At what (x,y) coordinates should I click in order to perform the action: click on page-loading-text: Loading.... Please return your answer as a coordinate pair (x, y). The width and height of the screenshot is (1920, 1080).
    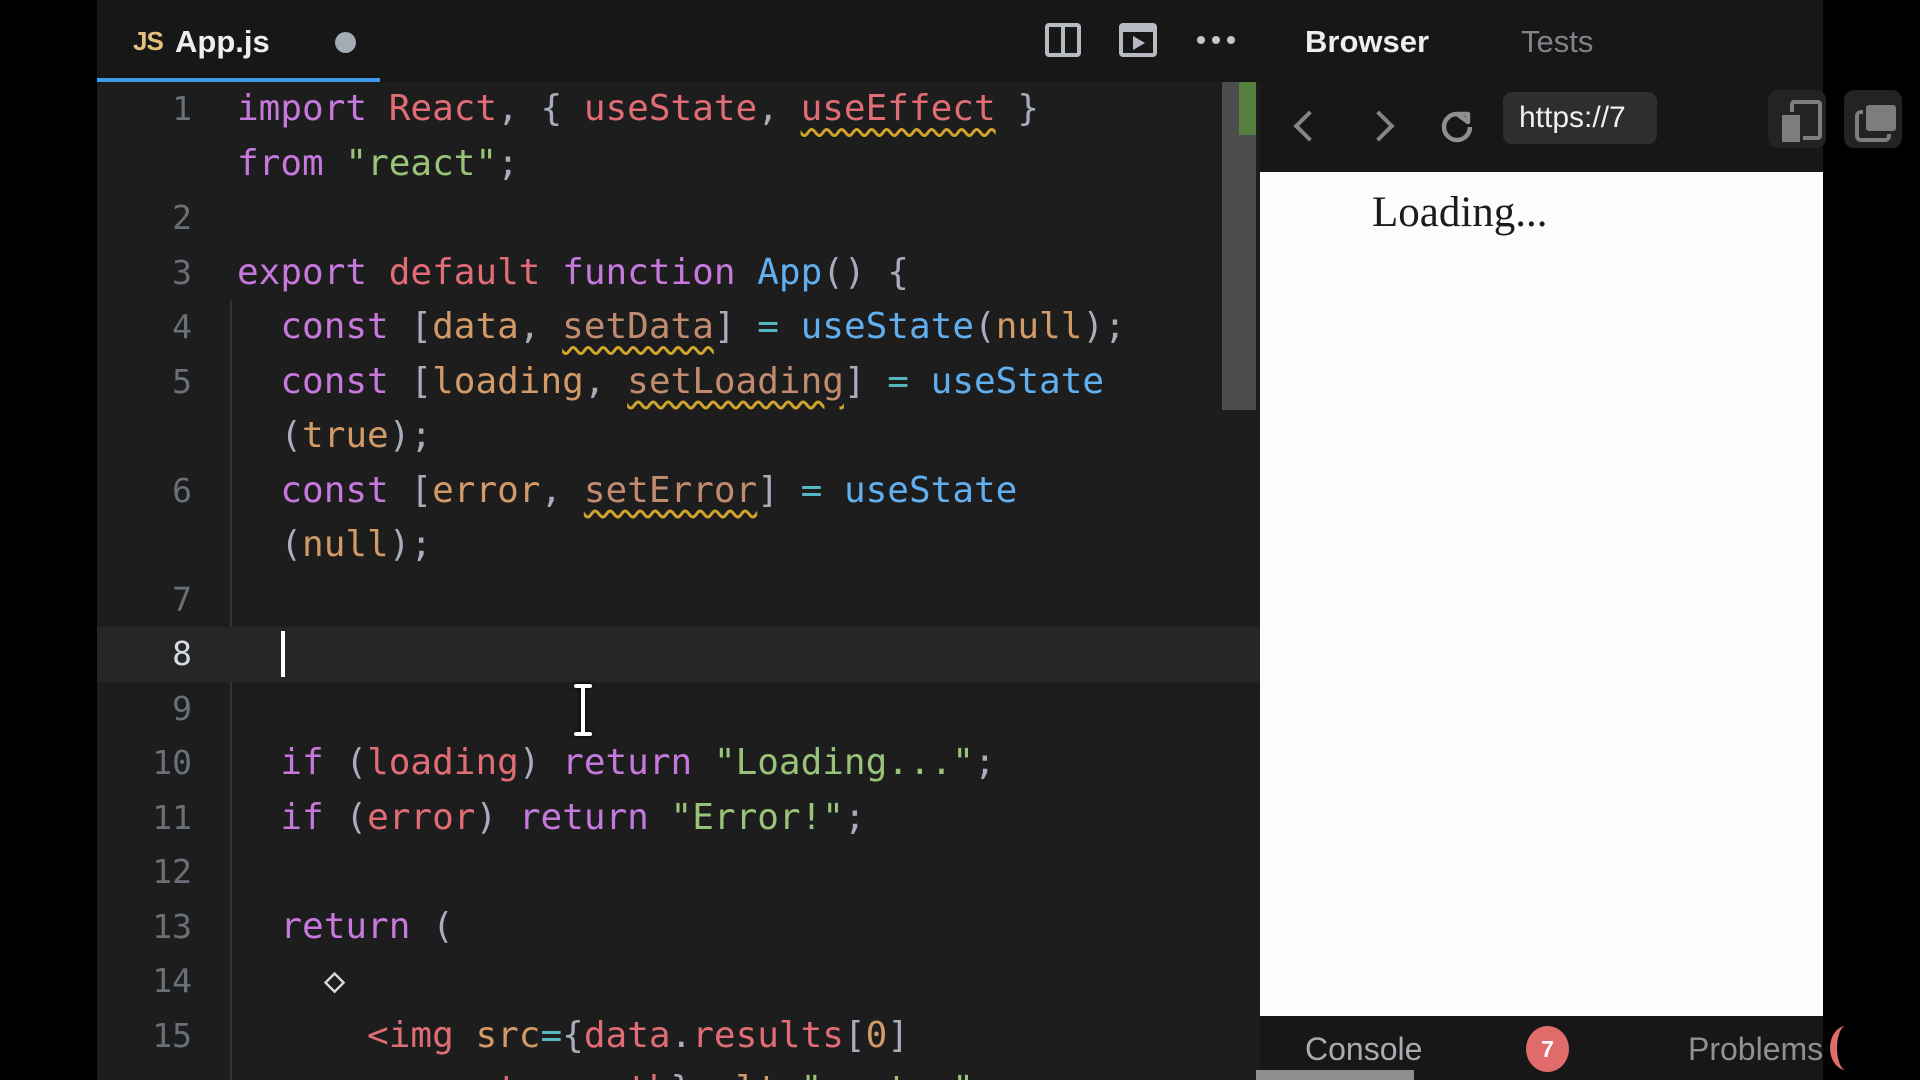
    Looking at the image, I should click on (1460, 212).